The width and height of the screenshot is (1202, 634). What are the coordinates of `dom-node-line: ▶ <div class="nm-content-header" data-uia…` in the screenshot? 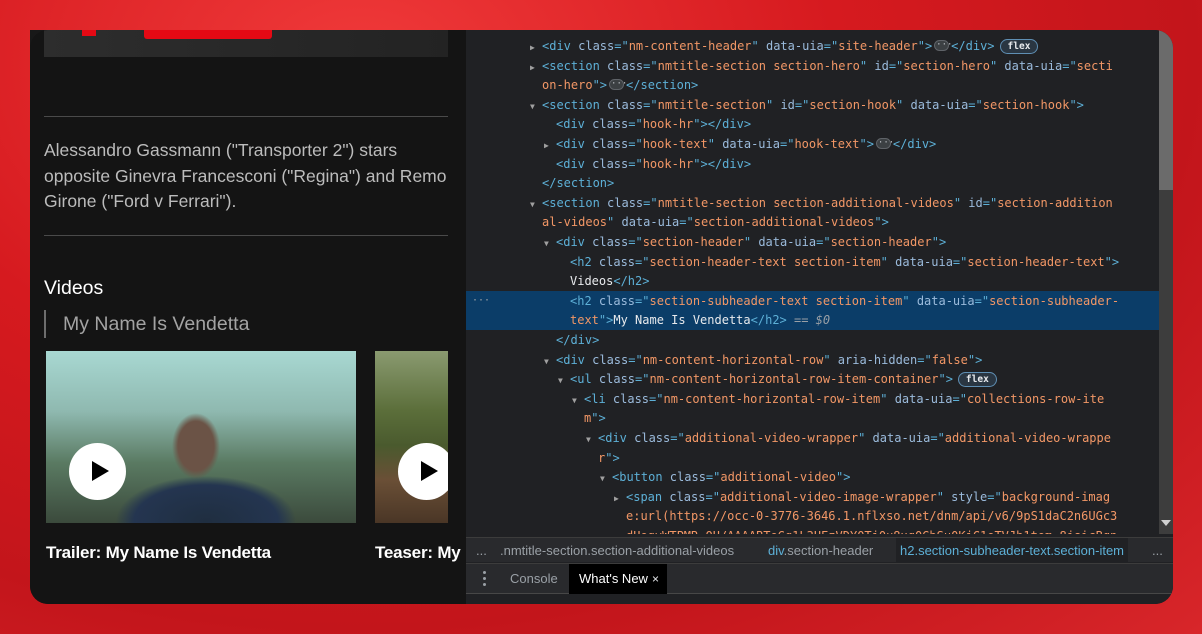 It's located at (812, 45).